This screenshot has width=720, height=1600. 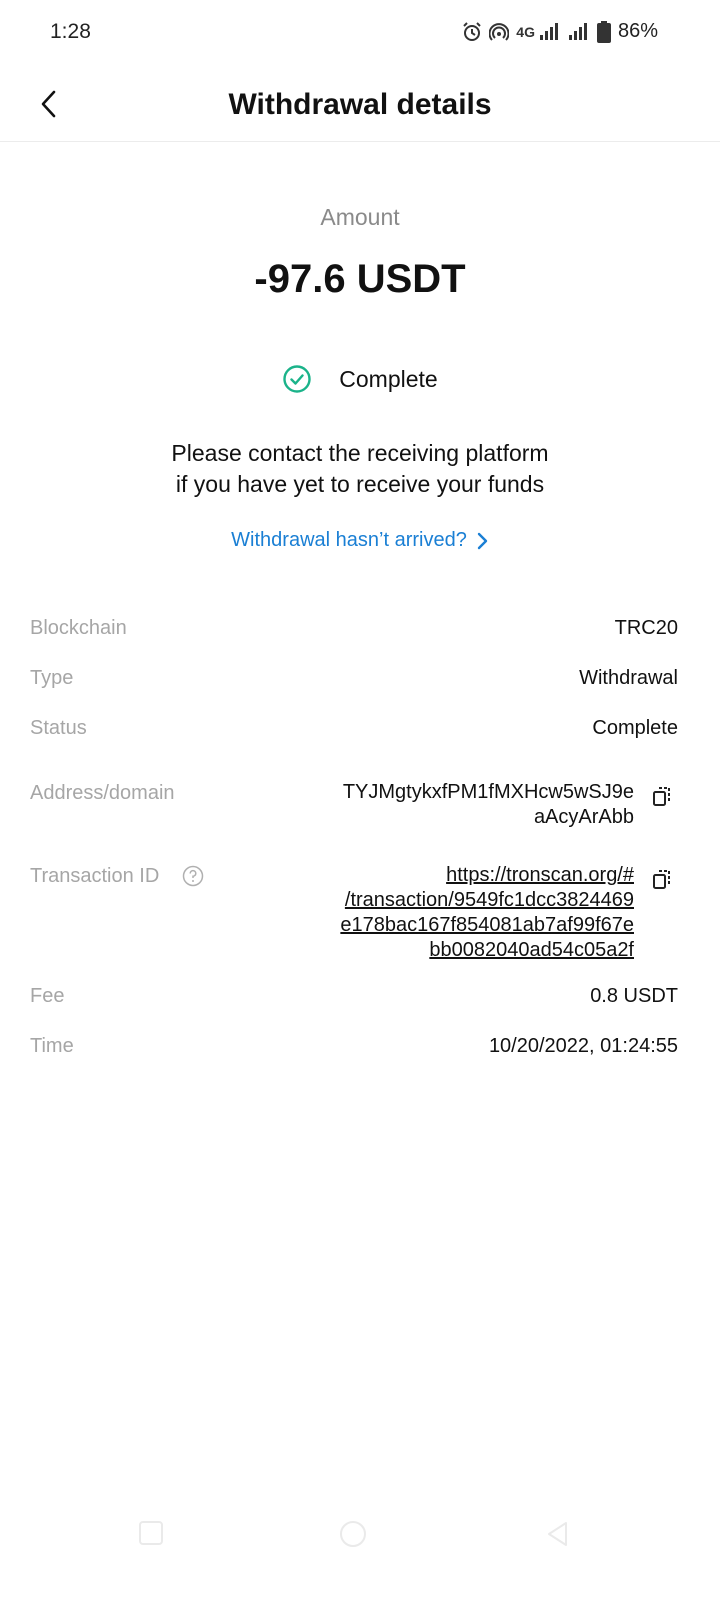 What do you see at coordinates (663, 880) in the screenshot?
I see `copy-transaction-id-icon` at bounding box center [663, 880].